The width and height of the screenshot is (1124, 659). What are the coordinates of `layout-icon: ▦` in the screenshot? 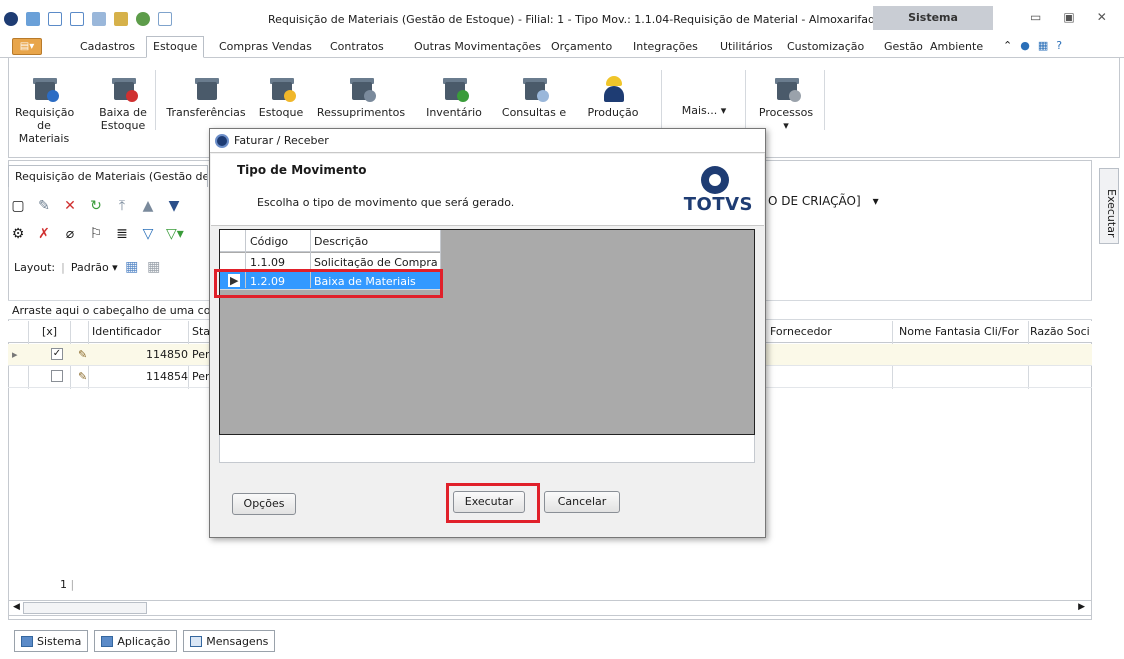 It's located at (1043, 45).